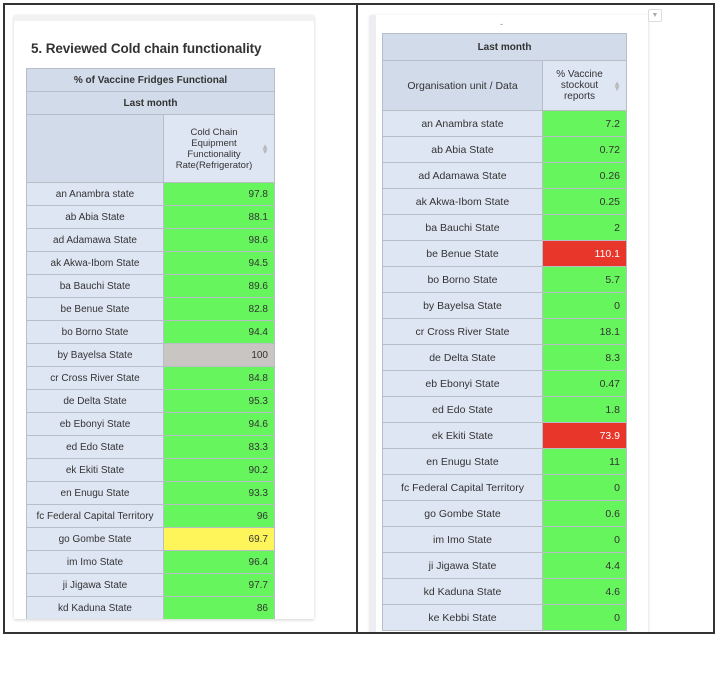 The width and height of the screenshot is (720, 678). What do you see at coordinates (219, 309) in the screenshot?
I see `indicator-value: 82.8` at bounding box center [219, 309].